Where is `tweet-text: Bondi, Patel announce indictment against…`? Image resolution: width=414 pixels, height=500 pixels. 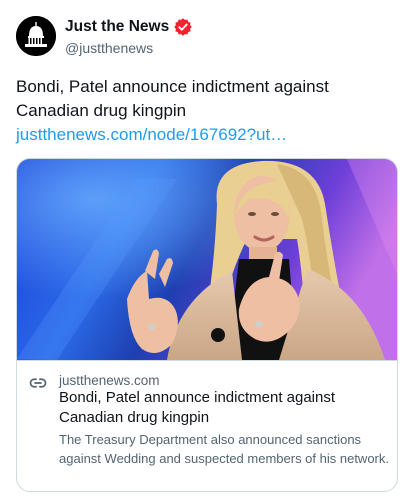
tweet-text: Bondi, Patel announce indictment against… is located at coordinates (208, 111).